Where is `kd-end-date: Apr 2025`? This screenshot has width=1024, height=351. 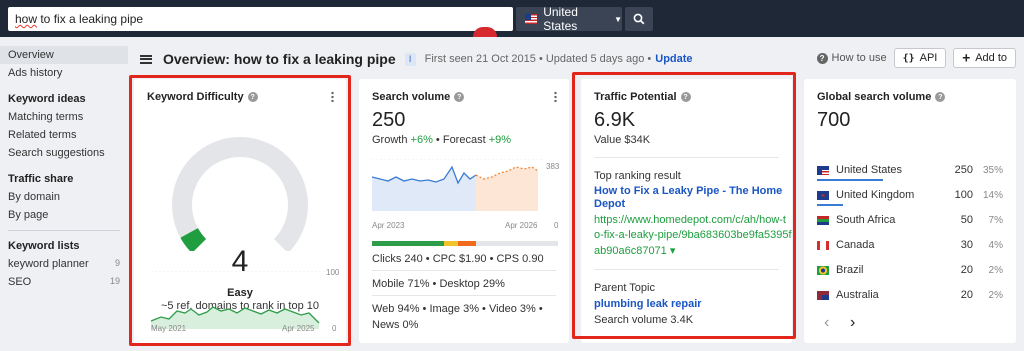 kd-end-date: Apr 2025 is located at coordinates (298, 328).